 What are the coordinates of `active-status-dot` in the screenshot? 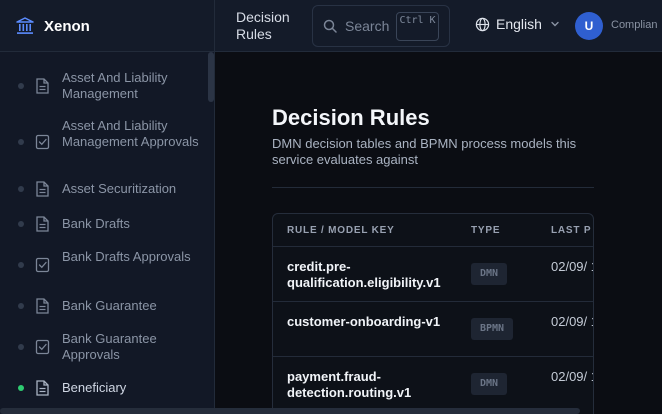 It's located at (21, 388).